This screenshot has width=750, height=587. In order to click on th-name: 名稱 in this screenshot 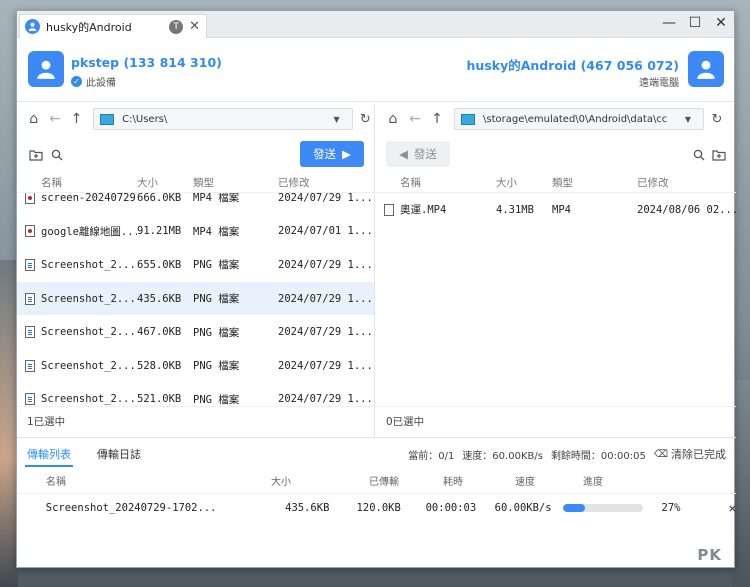, I will do `click(56, 482)`.